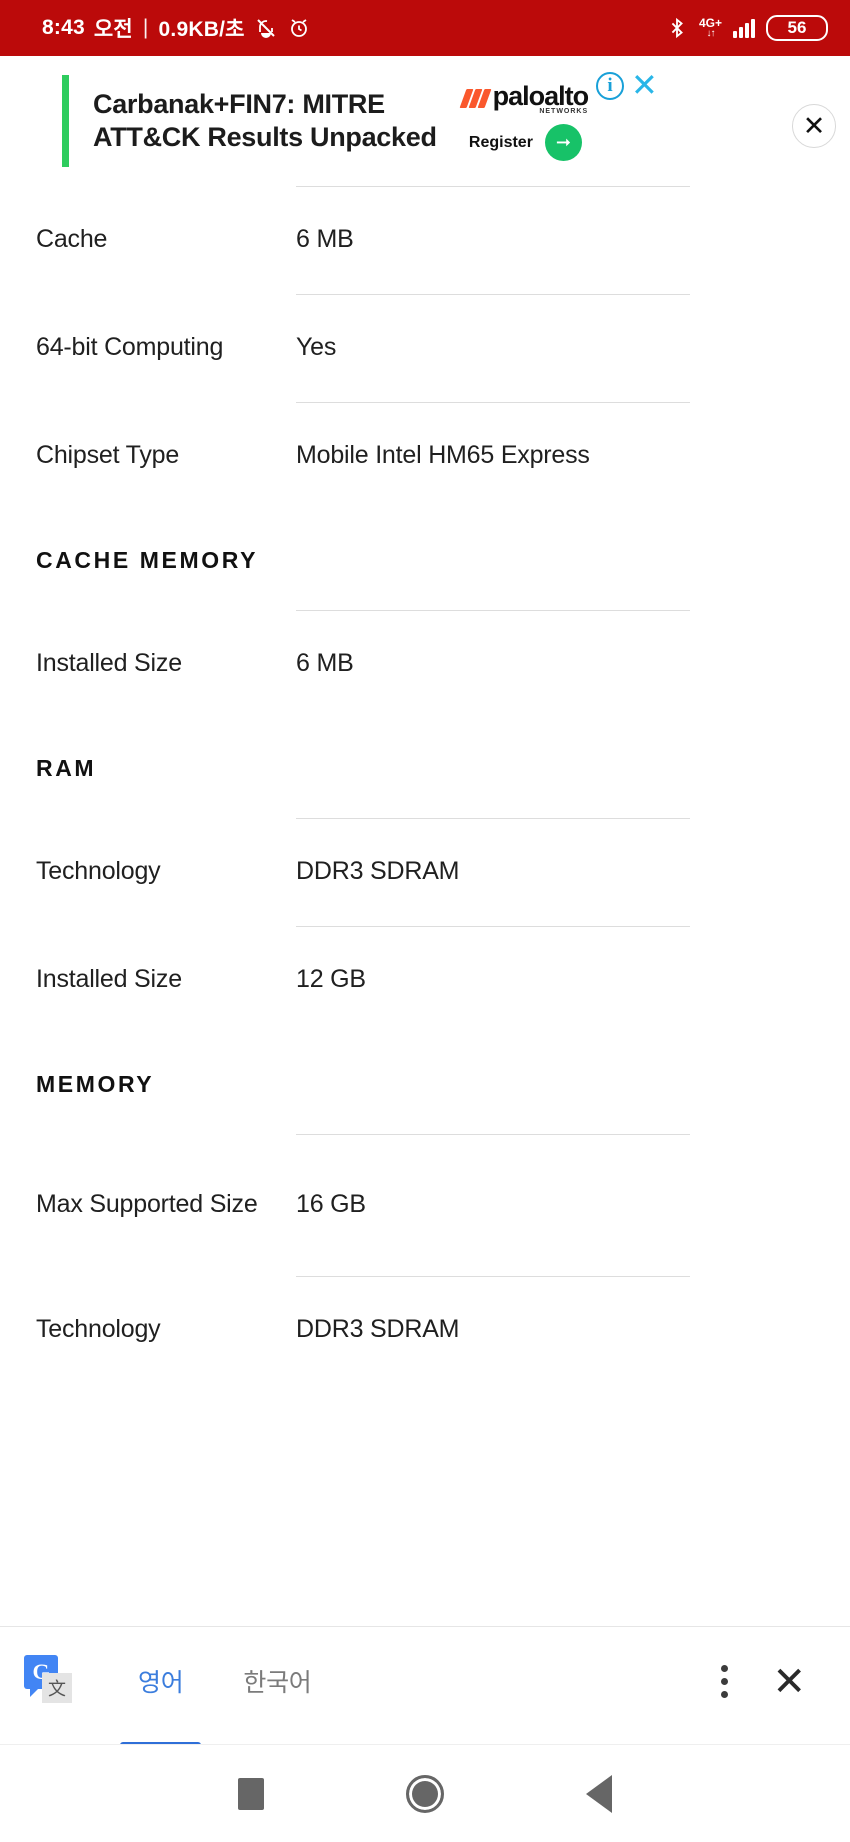  Describe the element at coordinates (524, 121) in the screenshot. I see `ad-brand: paloalto NETWORKS Register ➞` at that location.